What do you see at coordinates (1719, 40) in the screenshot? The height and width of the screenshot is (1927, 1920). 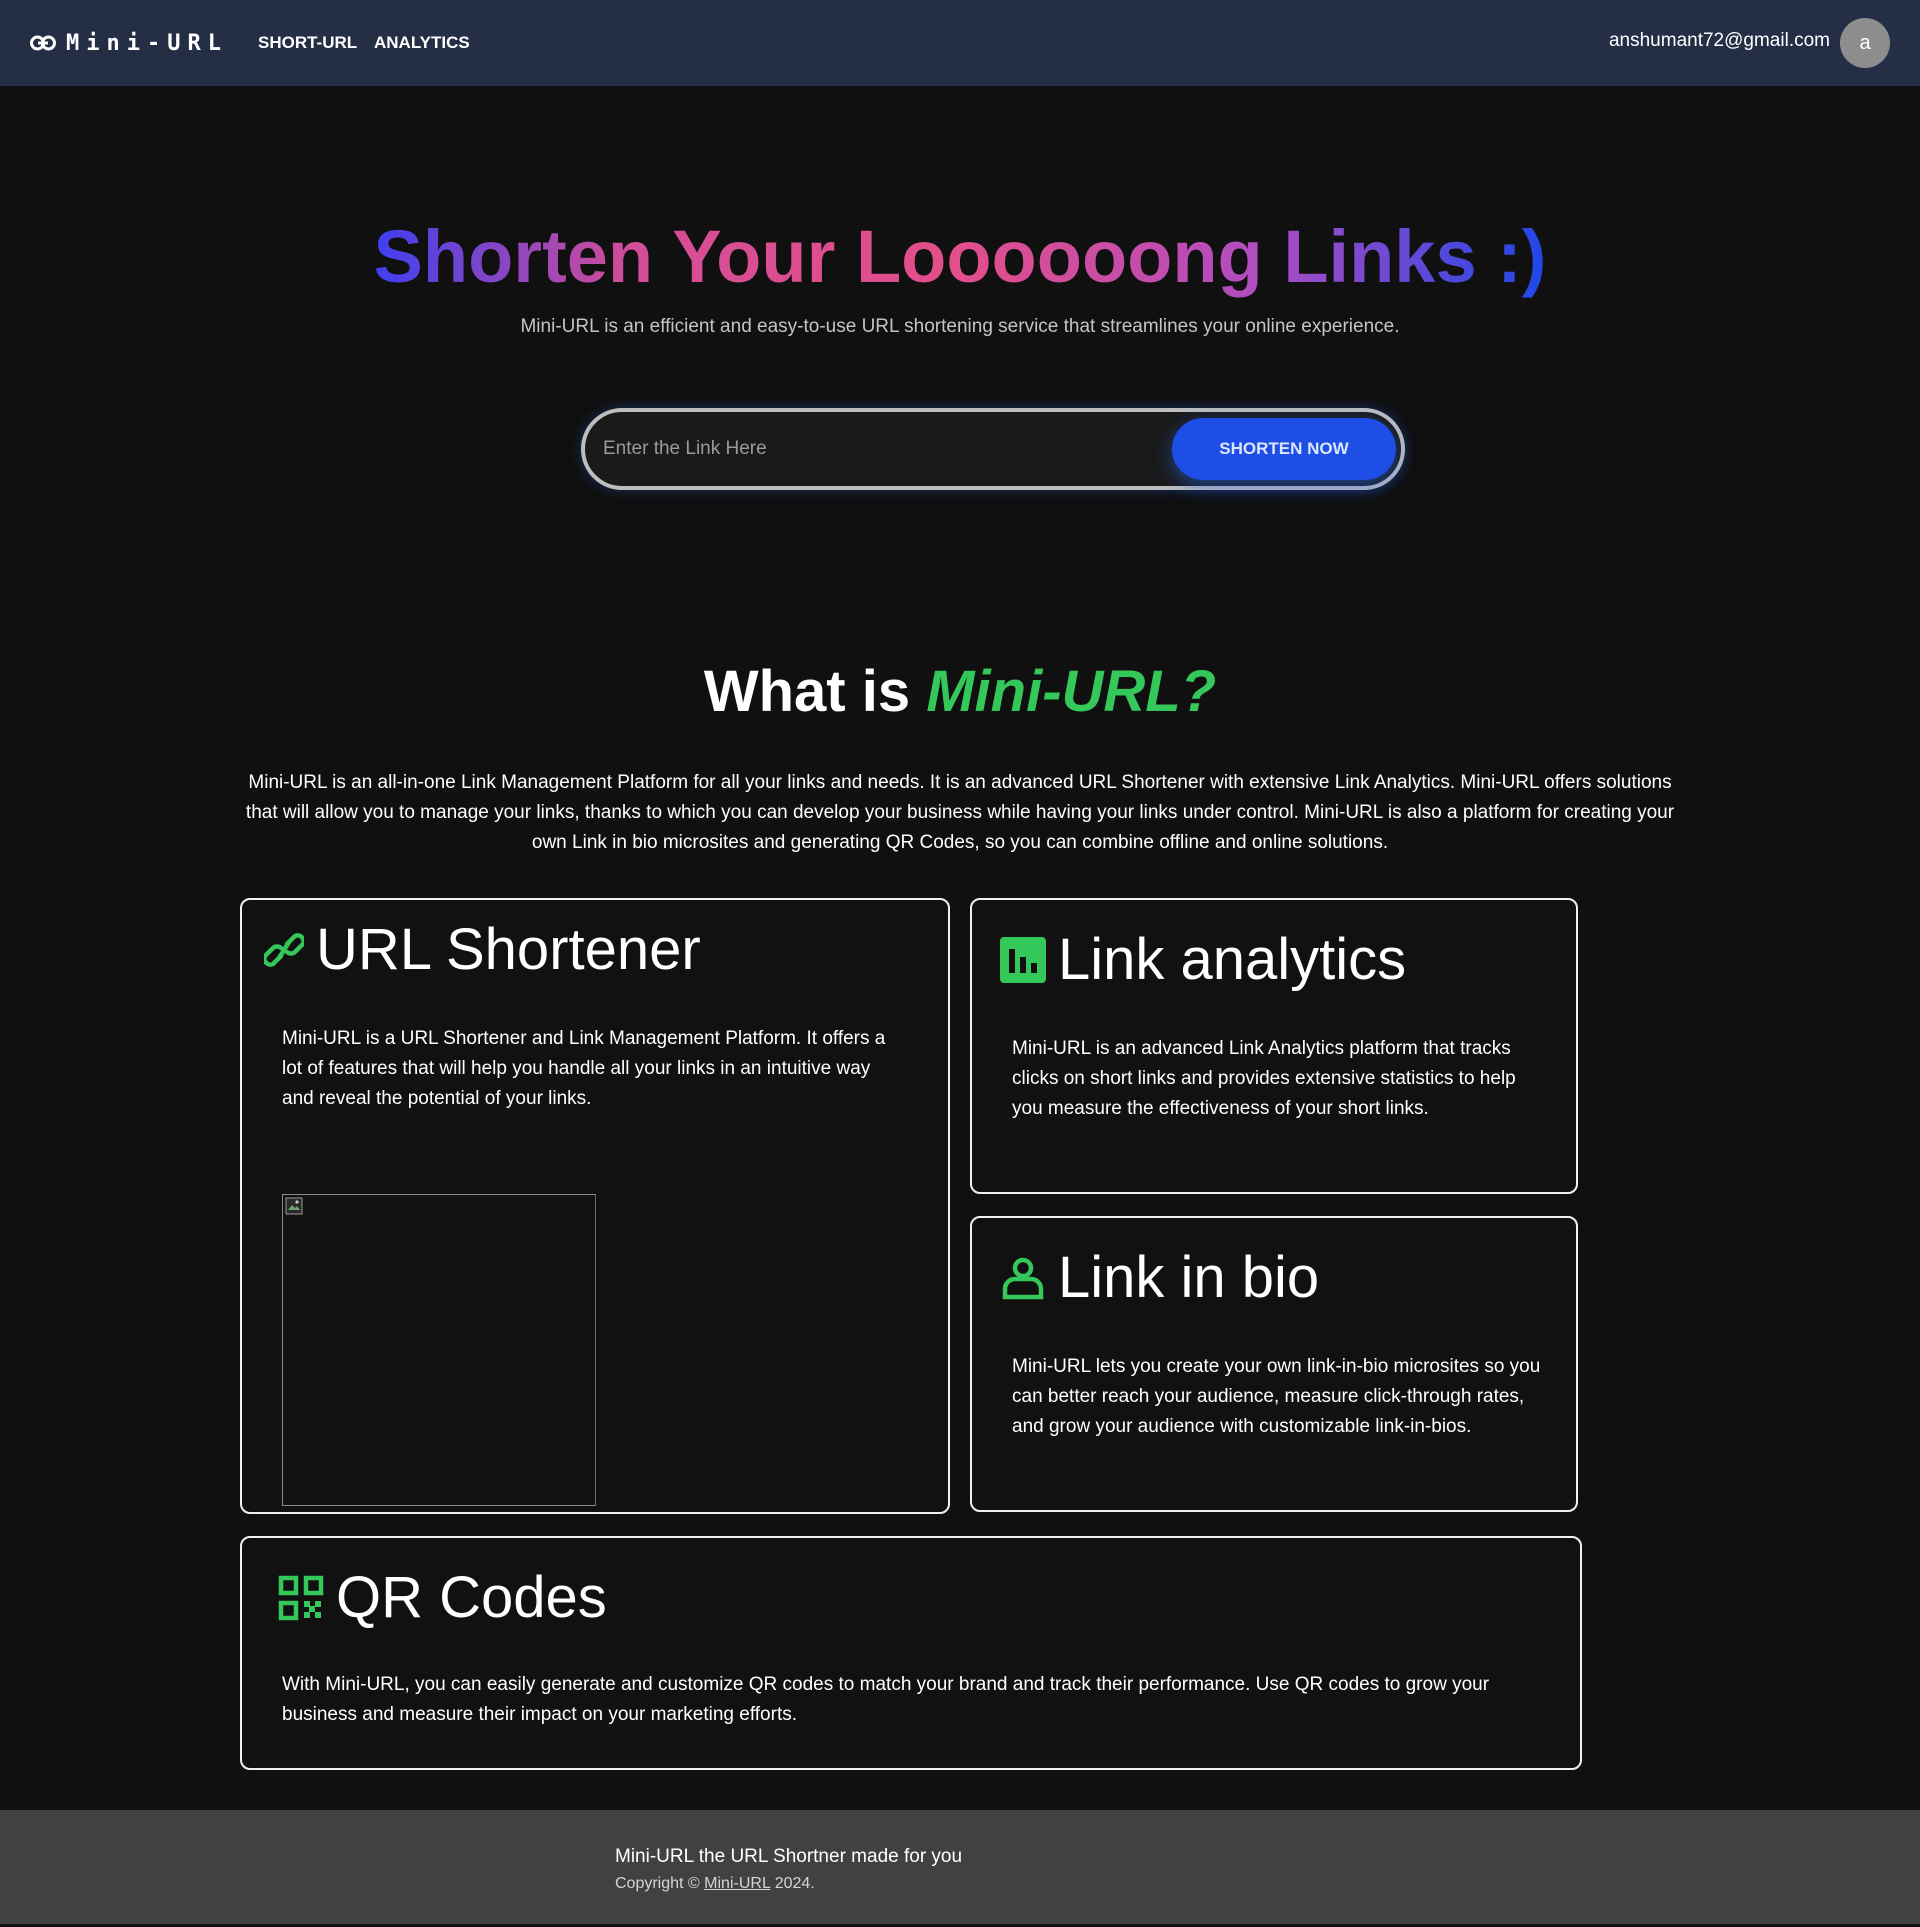 I see `user-email: anshumant72@gmail.com` at bounding box center [1719, 40].